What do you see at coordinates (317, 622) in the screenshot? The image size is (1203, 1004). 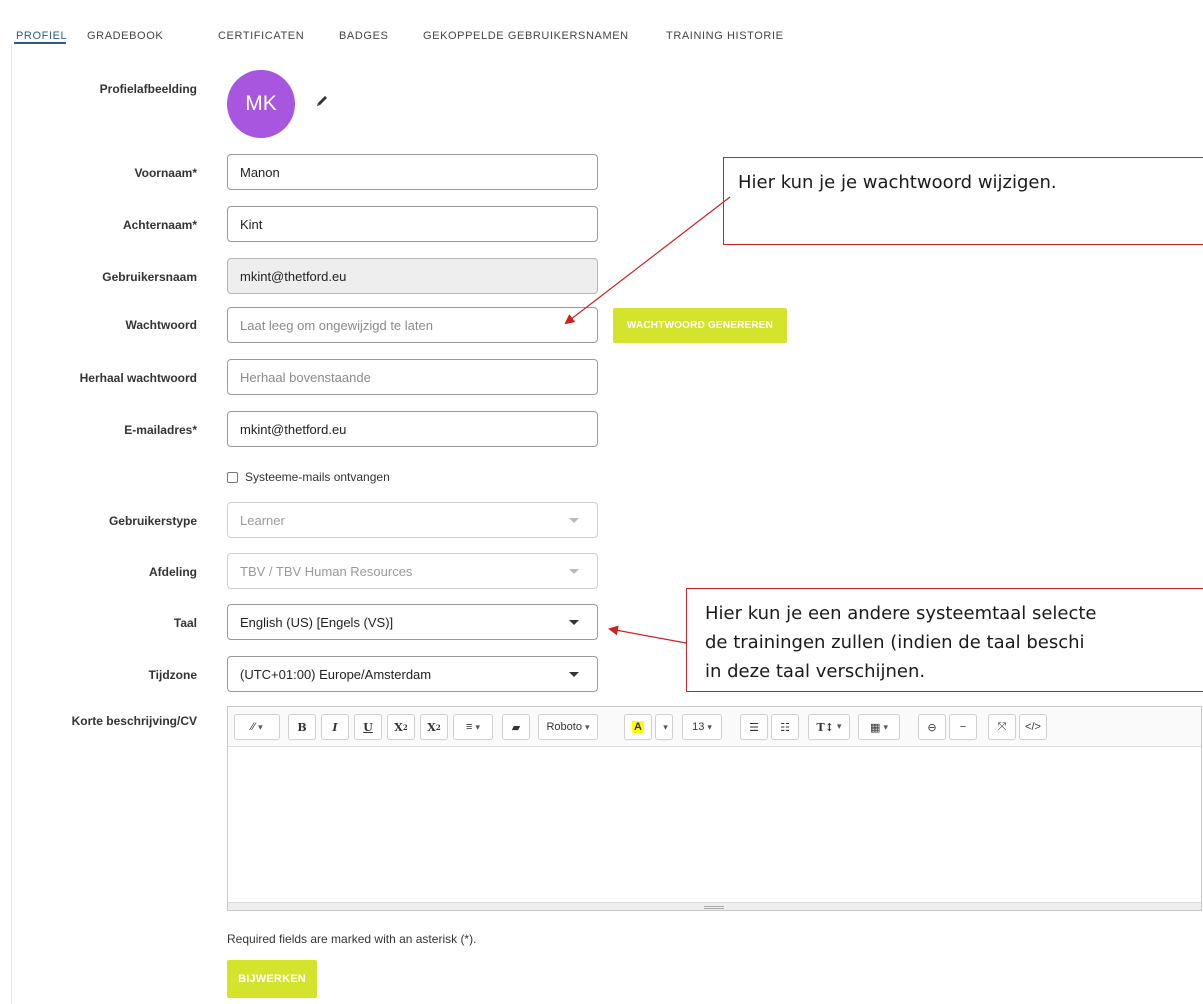 I see `language-value: English (US) [Engels (VS)]` at bounding box center [317, 622].